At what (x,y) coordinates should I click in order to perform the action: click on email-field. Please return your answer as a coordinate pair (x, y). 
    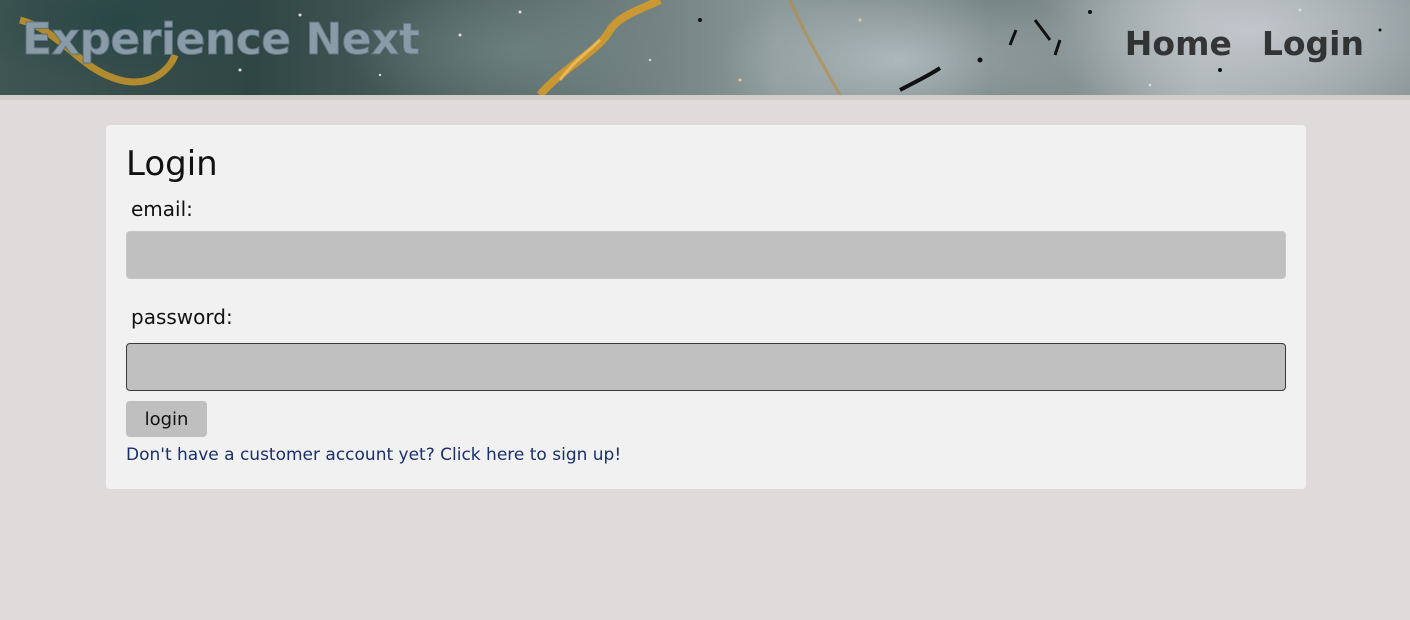
    Looking at the image, I should click on (706, 255).